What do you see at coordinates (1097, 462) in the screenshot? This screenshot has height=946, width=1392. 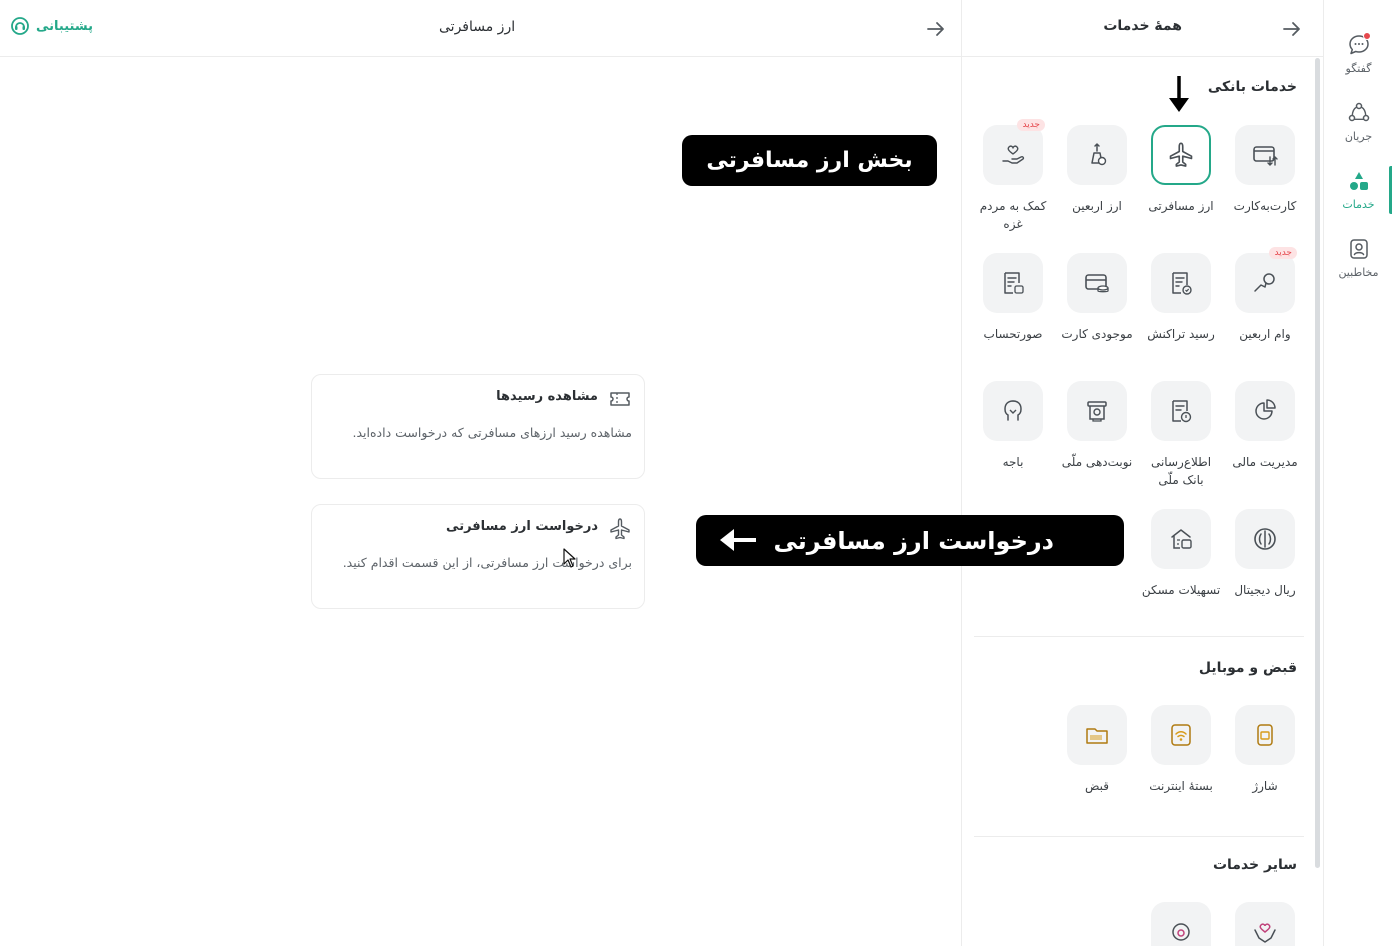 I see `tile-label: نوبت‌دهی ملّی` at bounding box center [1097, 462].